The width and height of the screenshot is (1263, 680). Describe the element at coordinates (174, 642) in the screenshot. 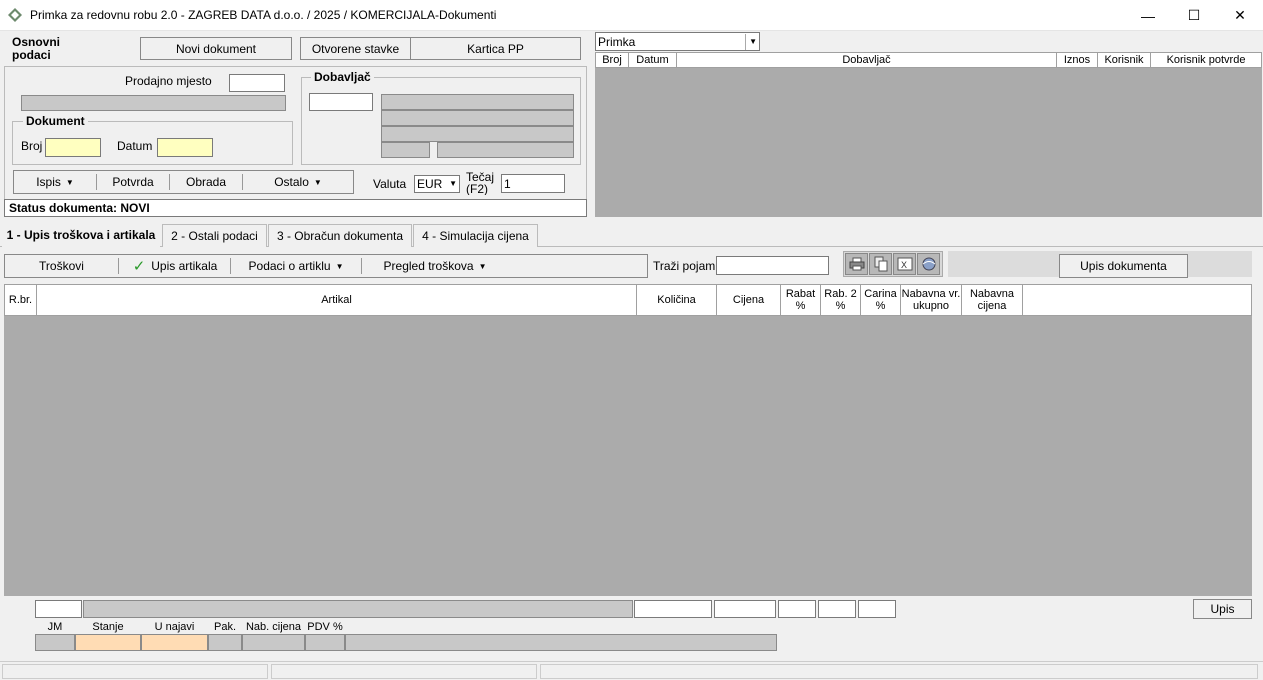

I see `u-najavi-value` at that location.